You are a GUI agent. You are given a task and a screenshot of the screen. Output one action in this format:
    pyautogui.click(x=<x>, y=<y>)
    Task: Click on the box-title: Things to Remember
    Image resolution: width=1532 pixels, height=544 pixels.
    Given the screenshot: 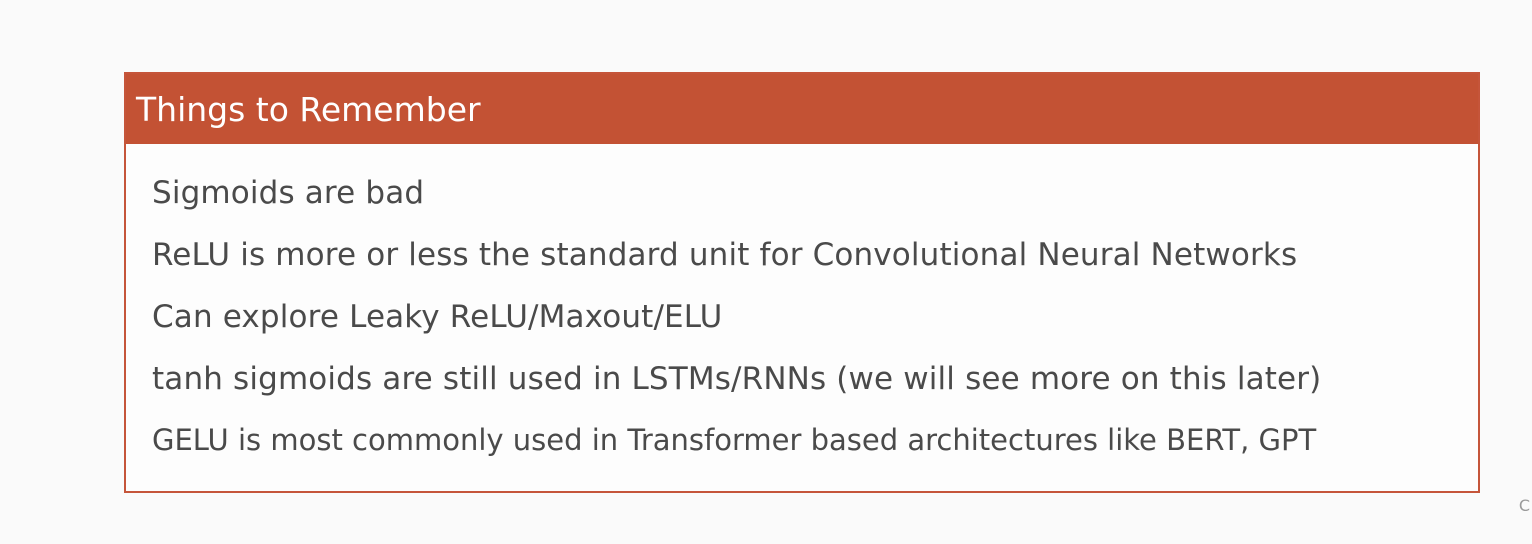 What is the action you would take?
    pyautogui.click(x=308, y=109)
    